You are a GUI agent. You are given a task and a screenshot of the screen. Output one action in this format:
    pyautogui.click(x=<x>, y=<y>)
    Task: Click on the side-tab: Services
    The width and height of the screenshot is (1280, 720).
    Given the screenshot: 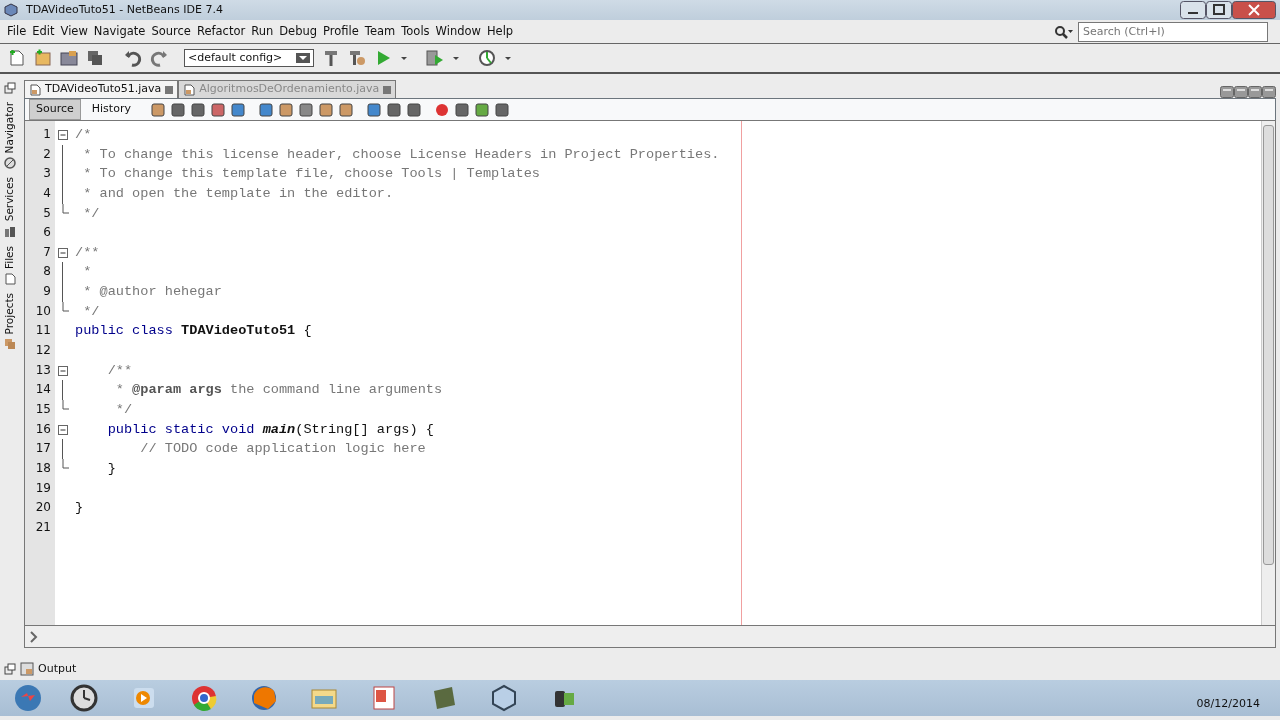 What is the action you would take?
    pyautogui.click(x=10, y=207)
    